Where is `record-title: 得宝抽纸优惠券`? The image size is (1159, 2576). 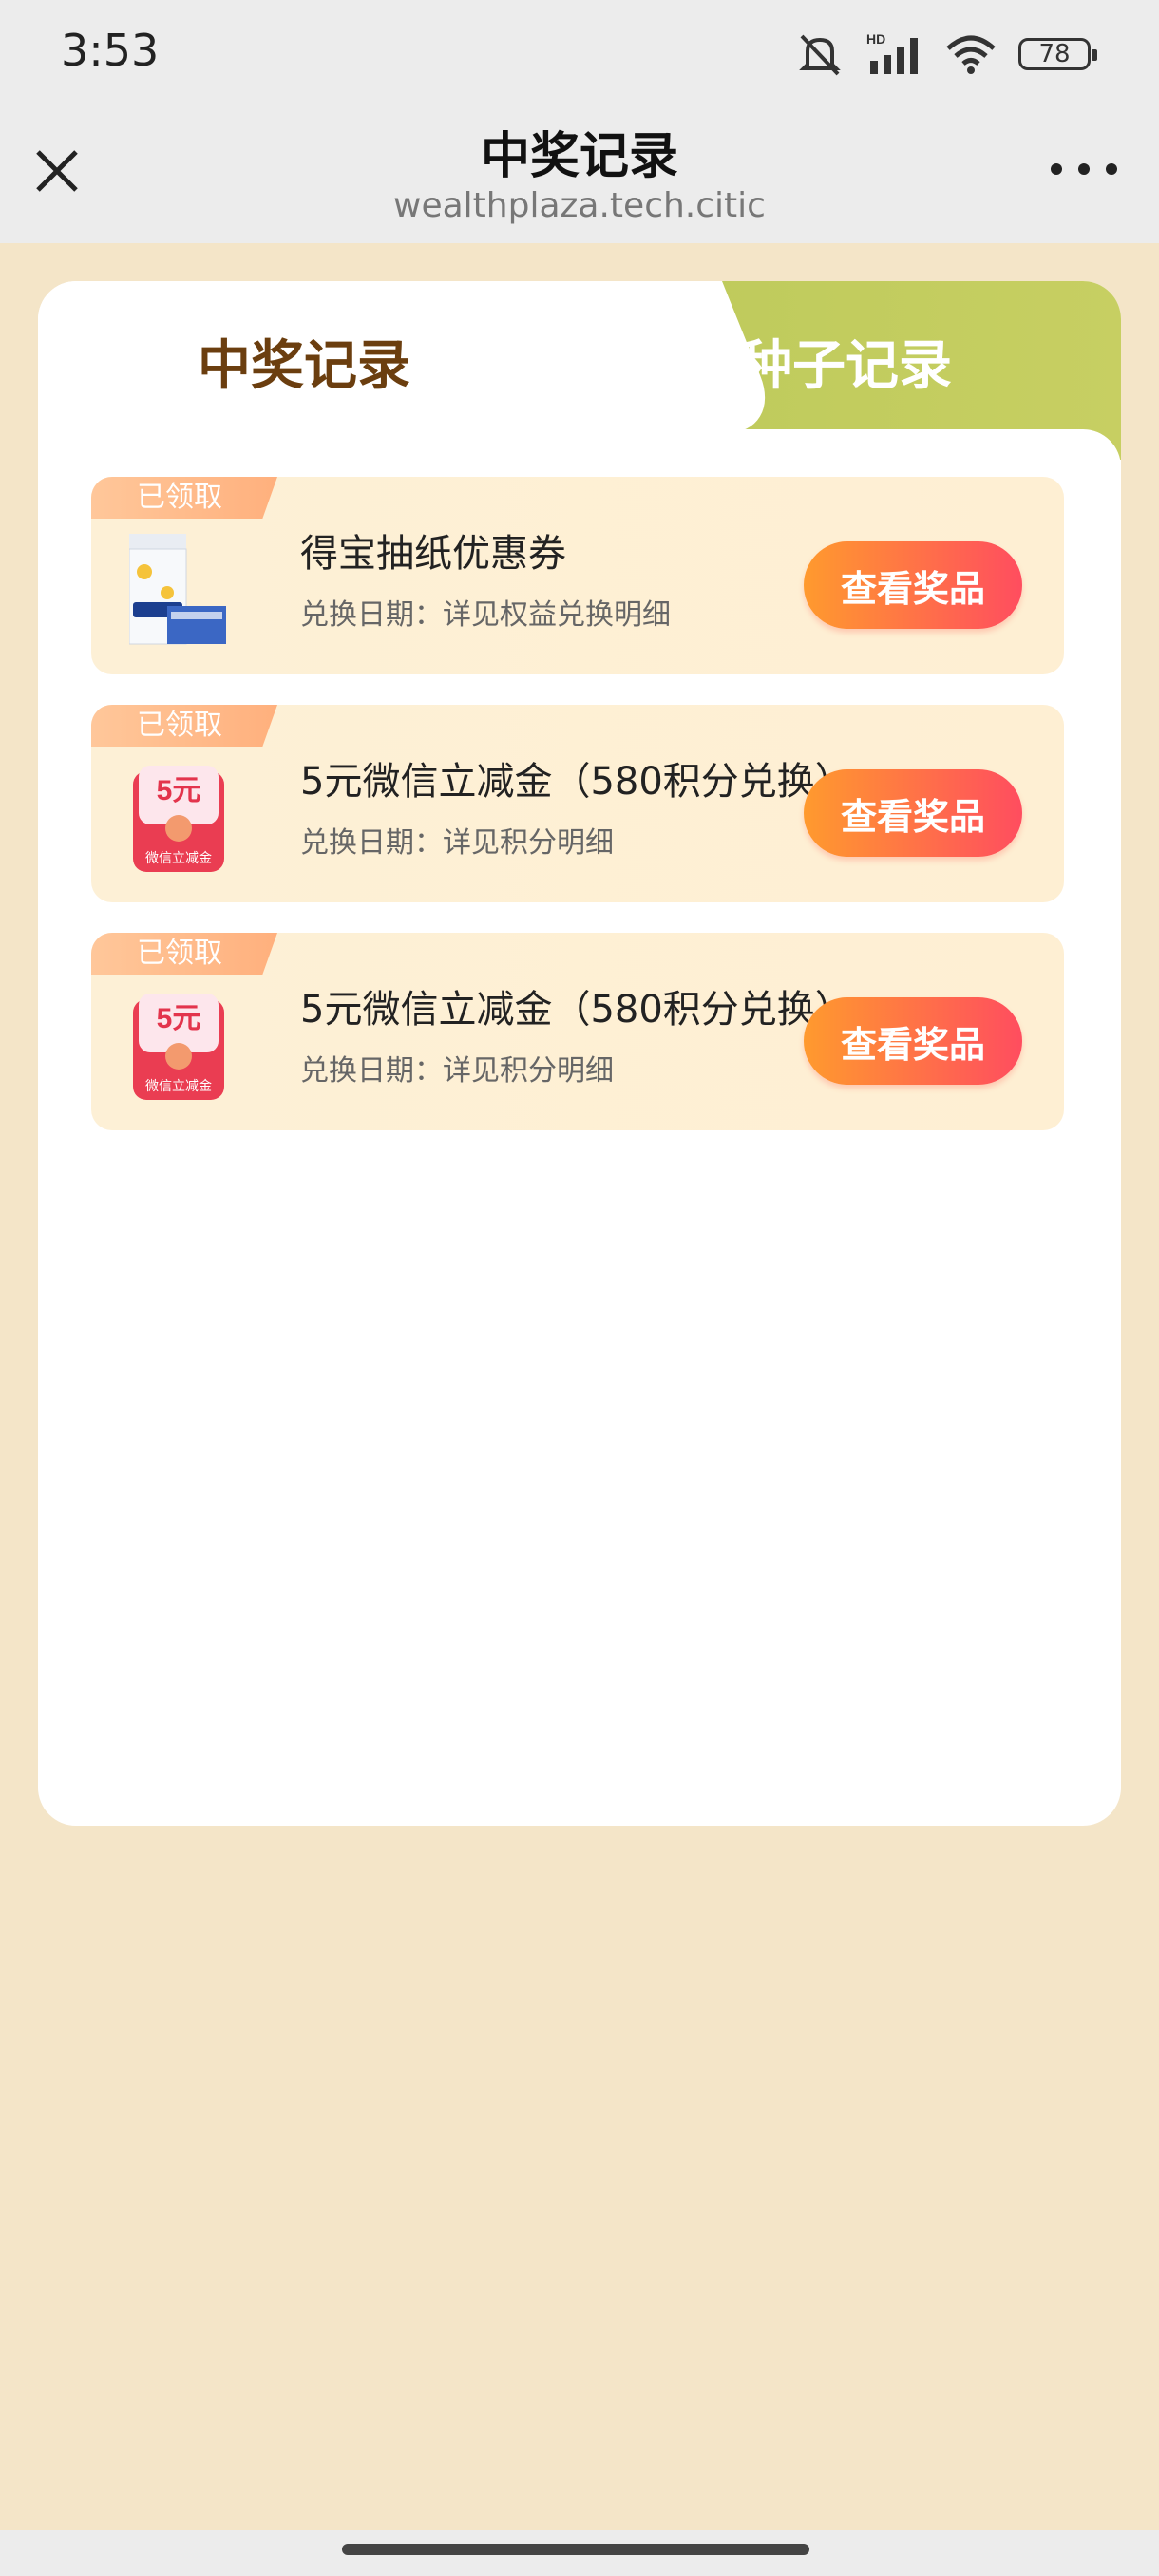
record-title: 得宝抽纸优惠券 is located at coordinates (433, 554).